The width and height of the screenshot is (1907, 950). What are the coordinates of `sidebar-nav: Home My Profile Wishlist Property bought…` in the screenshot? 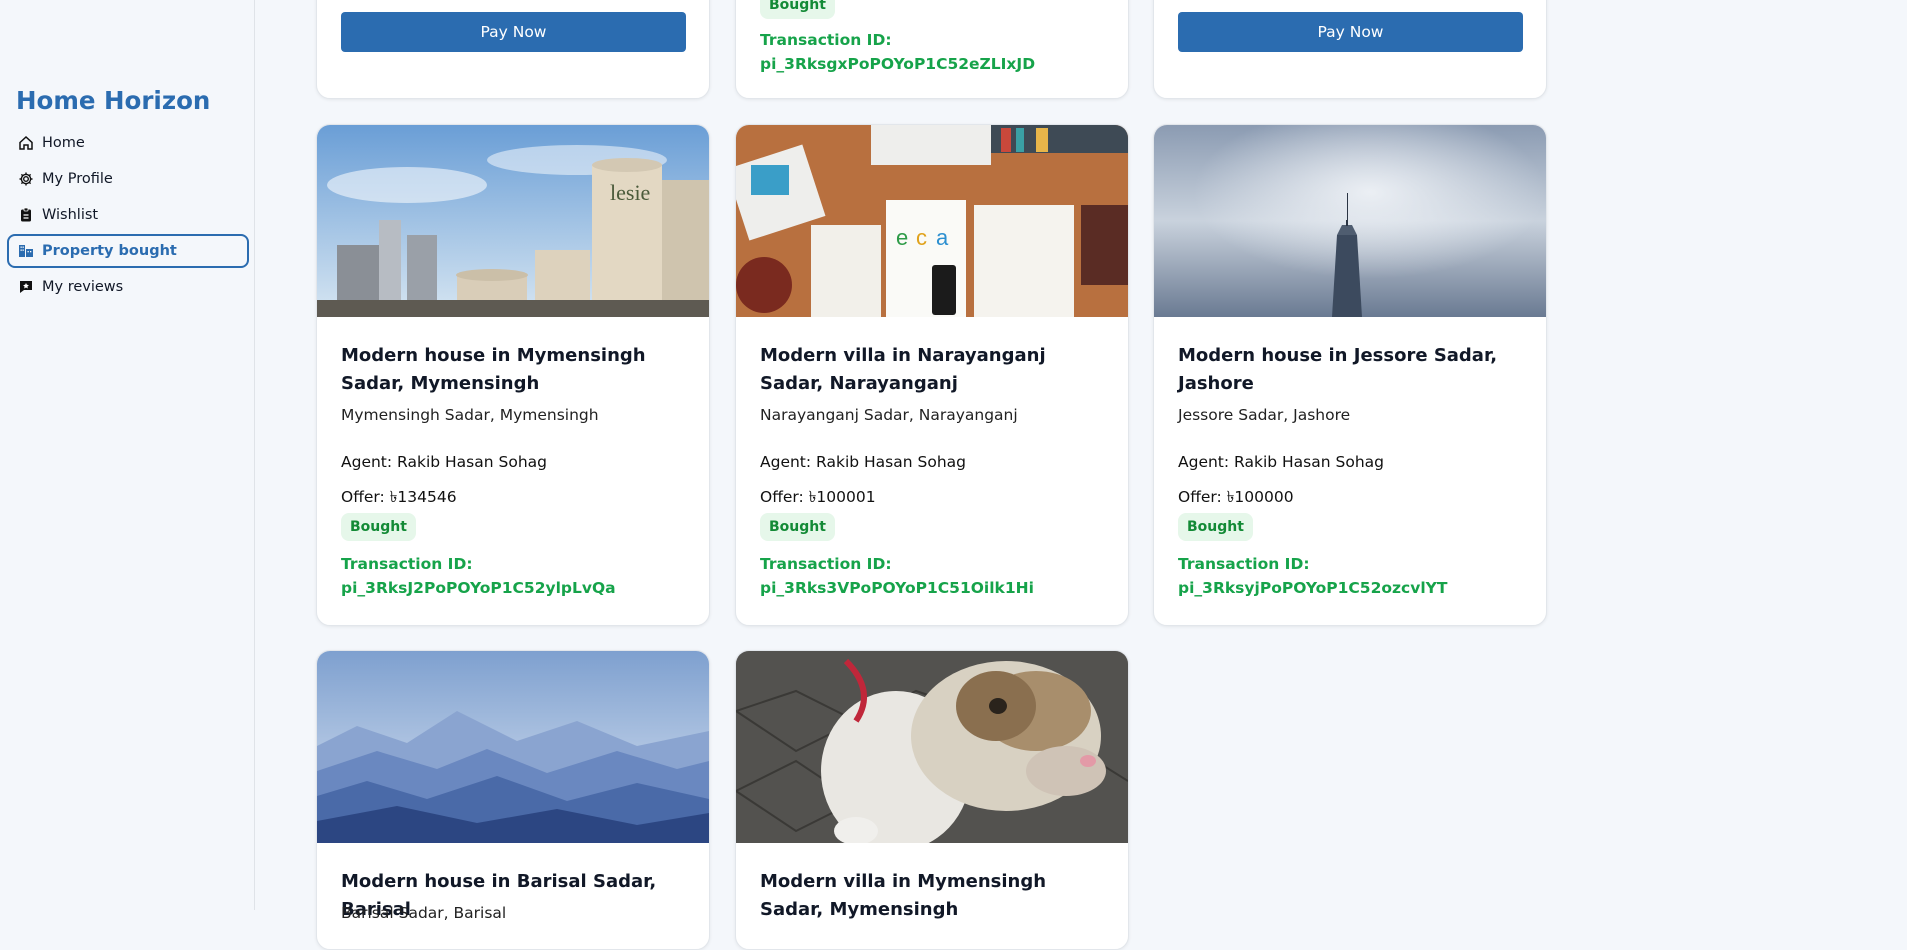 It's located at (128, 216).